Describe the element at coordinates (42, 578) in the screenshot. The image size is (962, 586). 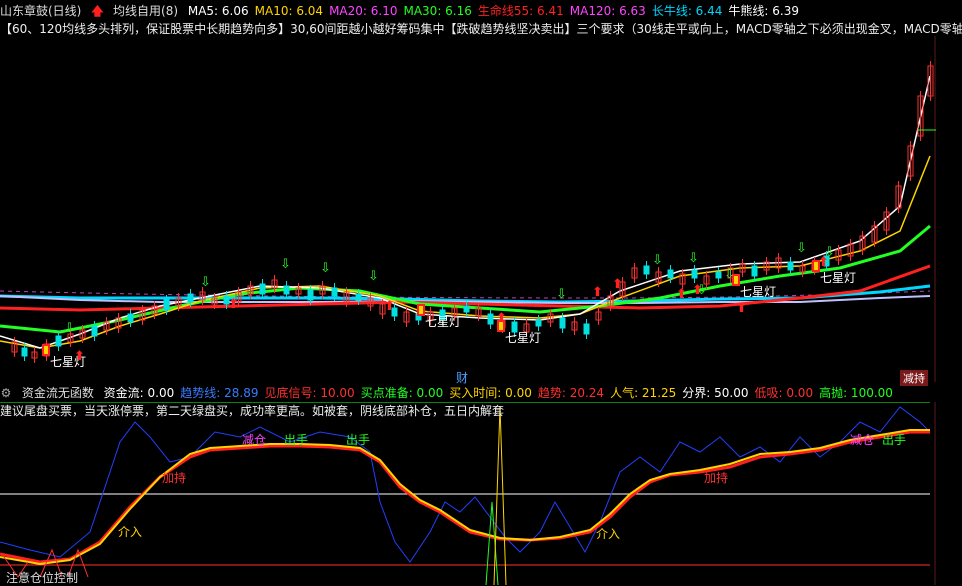
I see `footer-note: 注意仓位控制` at that location.